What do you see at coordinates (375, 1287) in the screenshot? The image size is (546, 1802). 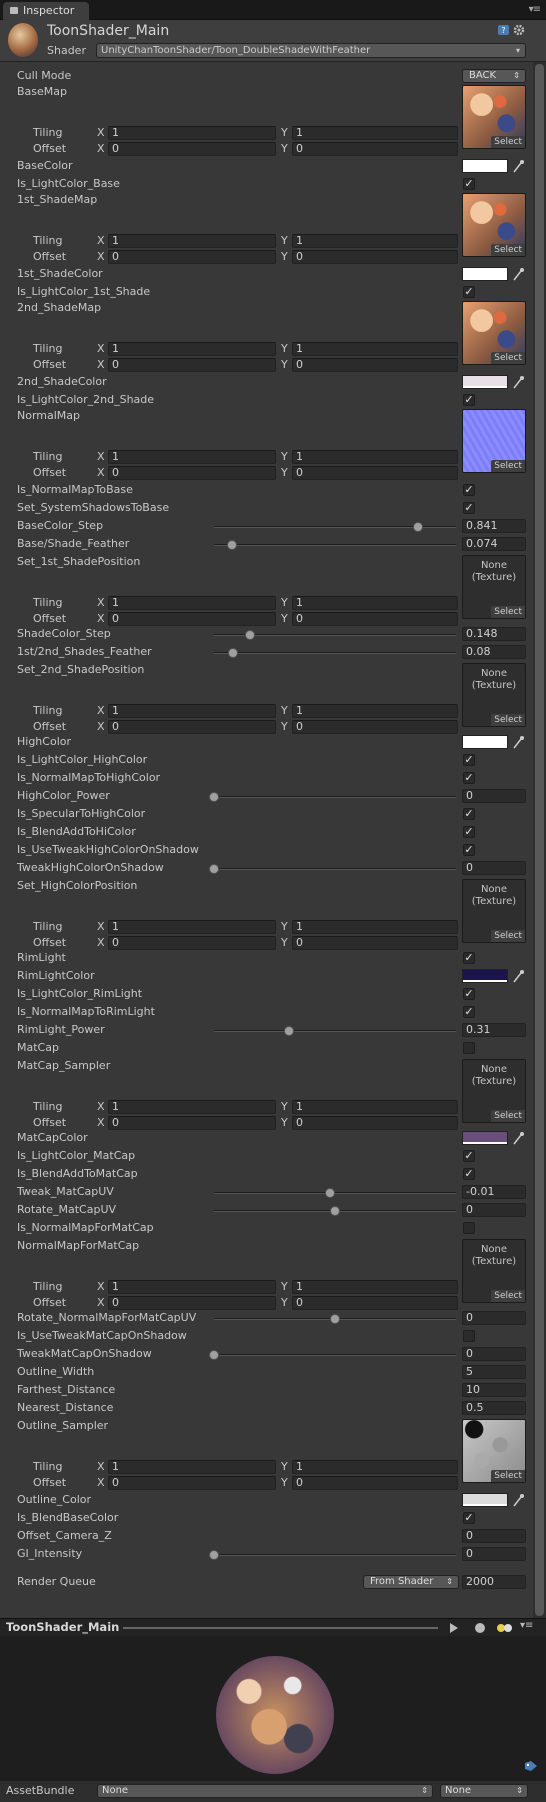 I see `nm_for_matcap-tiling-y-field: 1` at bounding box center [375, 1287].